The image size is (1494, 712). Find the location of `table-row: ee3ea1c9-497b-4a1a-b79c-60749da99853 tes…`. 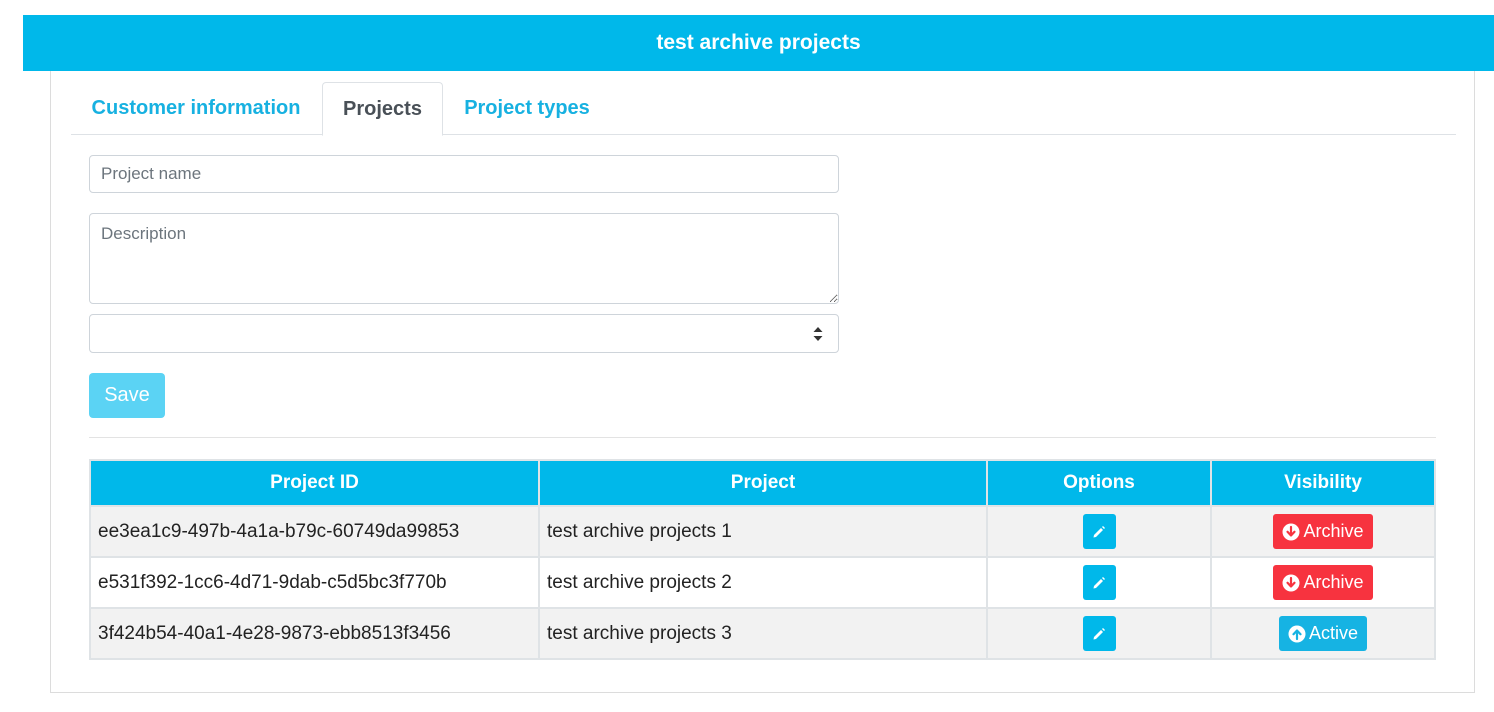

table-row: ee3ea1c9-497b-4a1a-b79c-60749da99853 tes… is located at coordinates (762, 531).